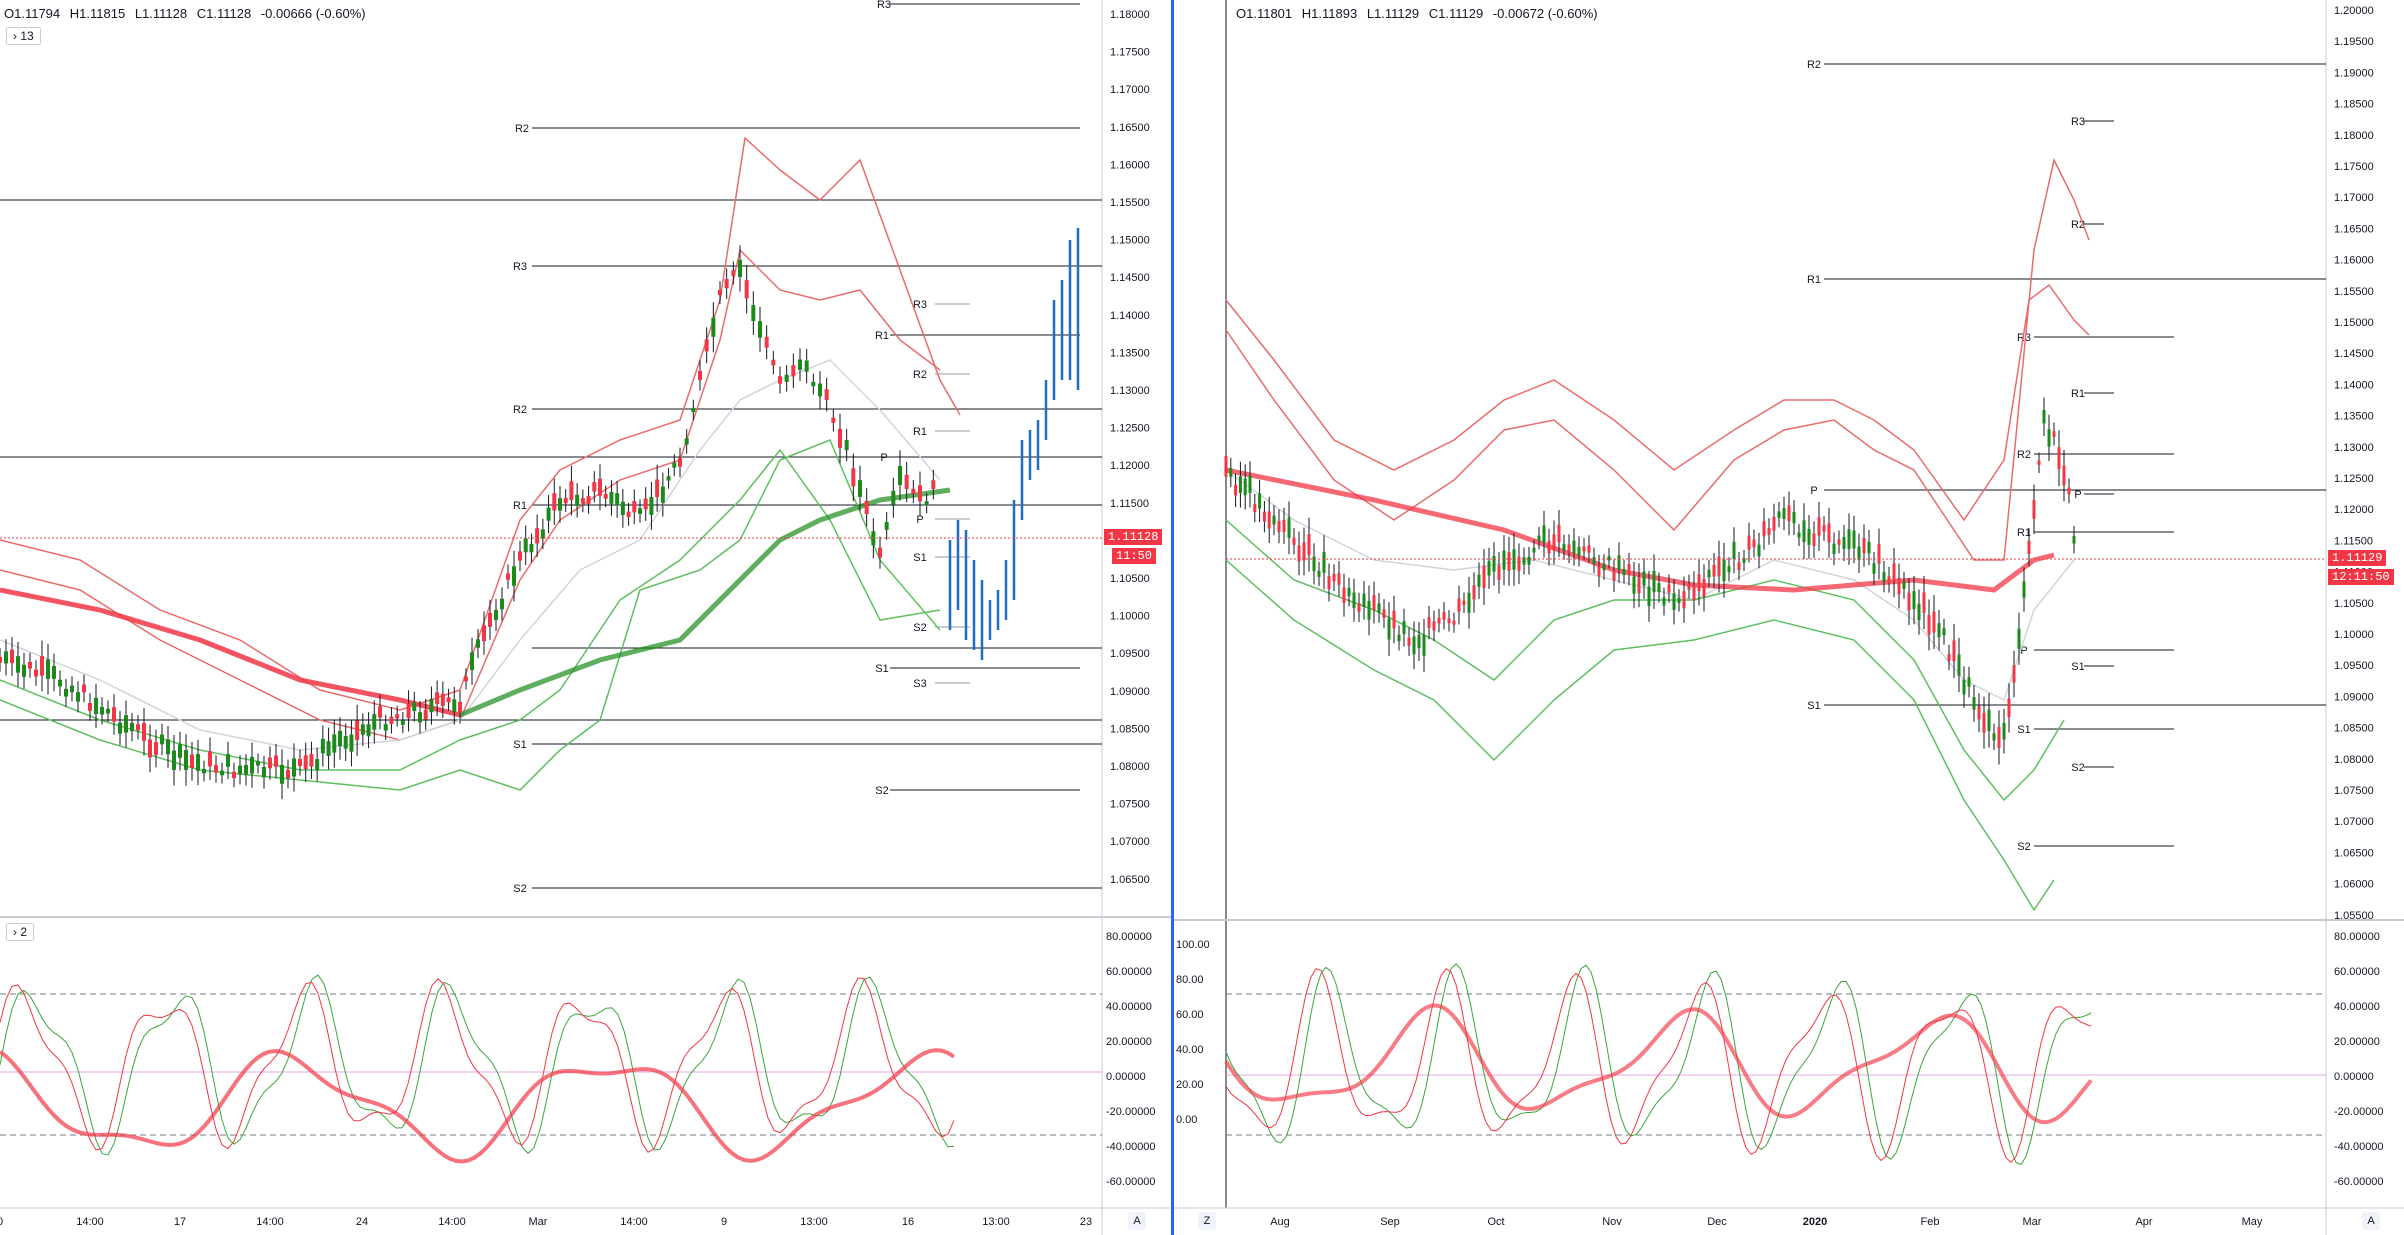  What do you see at coordinates (1130, 241) in the screenshot?
I see `price-tick-label: 1.15000` at bounding box center [1130, 241].